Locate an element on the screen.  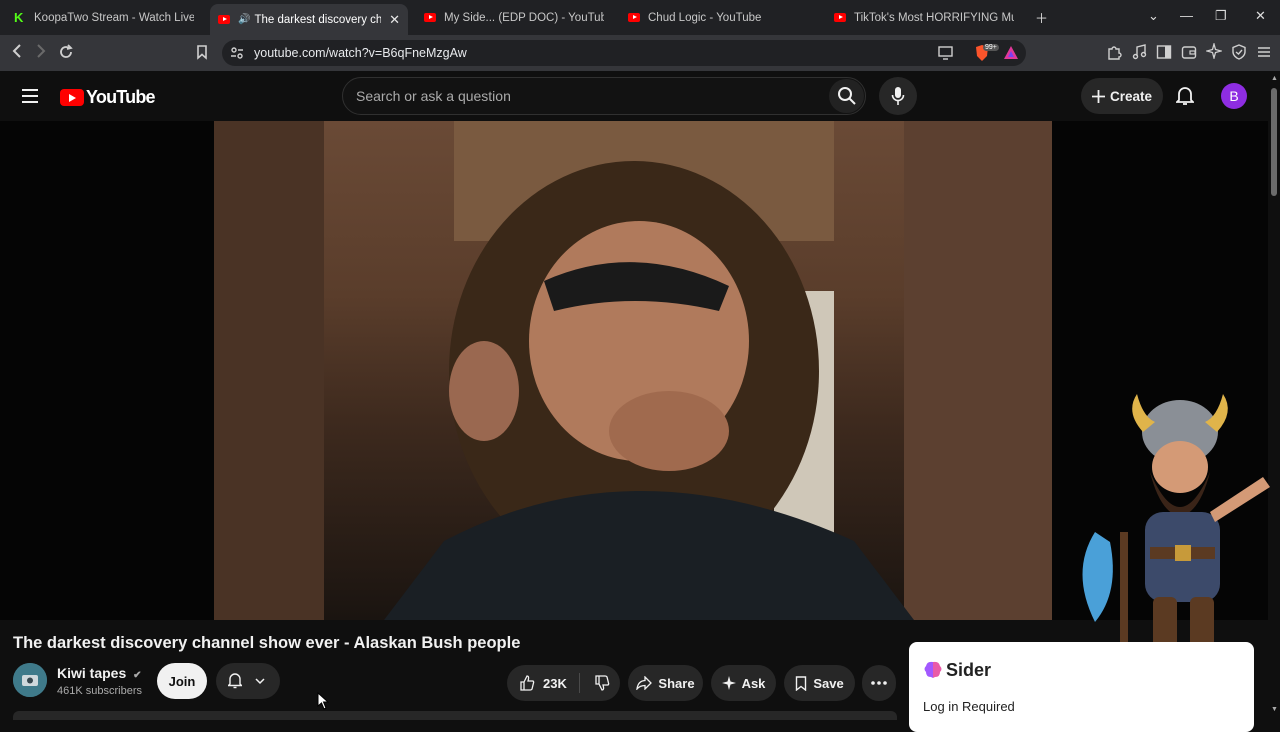
dislike-button is located at coordinates (602, 683).